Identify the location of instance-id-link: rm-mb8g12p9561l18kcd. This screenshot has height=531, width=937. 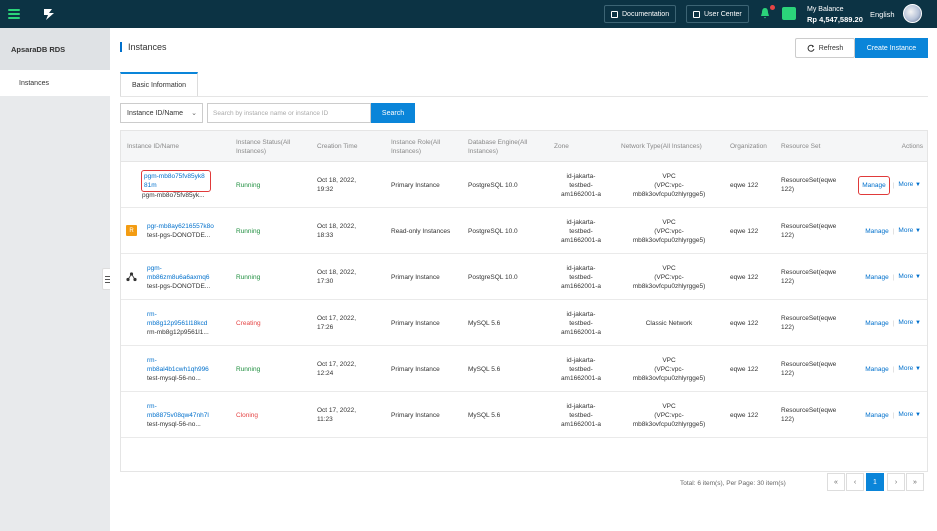
(177, 319).